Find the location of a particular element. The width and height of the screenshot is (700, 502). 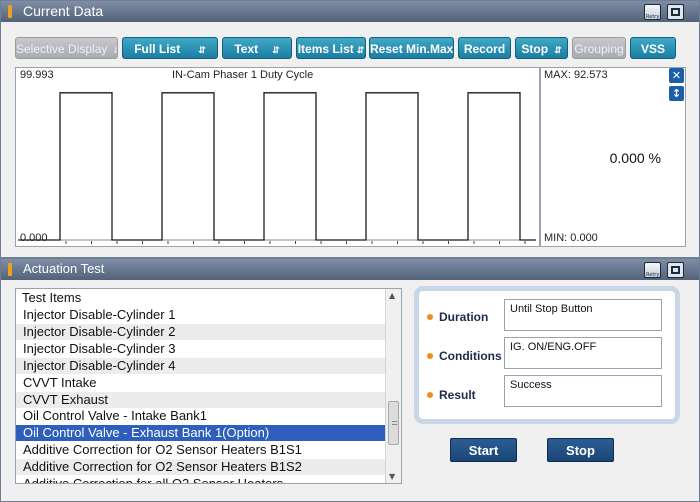

current-value: 0.000 % is located at coordinates (635, 158).